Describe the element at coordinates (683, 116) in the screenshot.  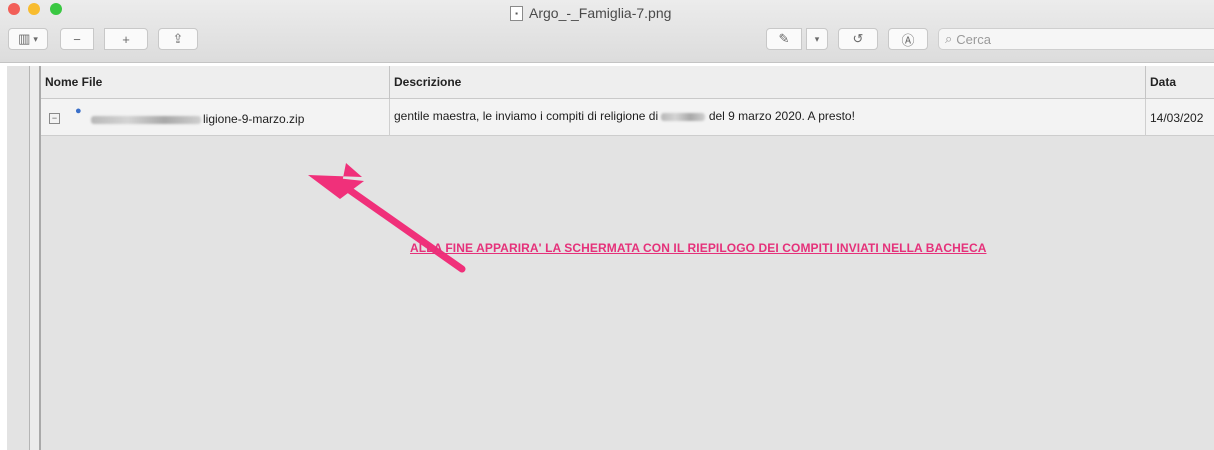
I see `redacted-student-name` at that location.